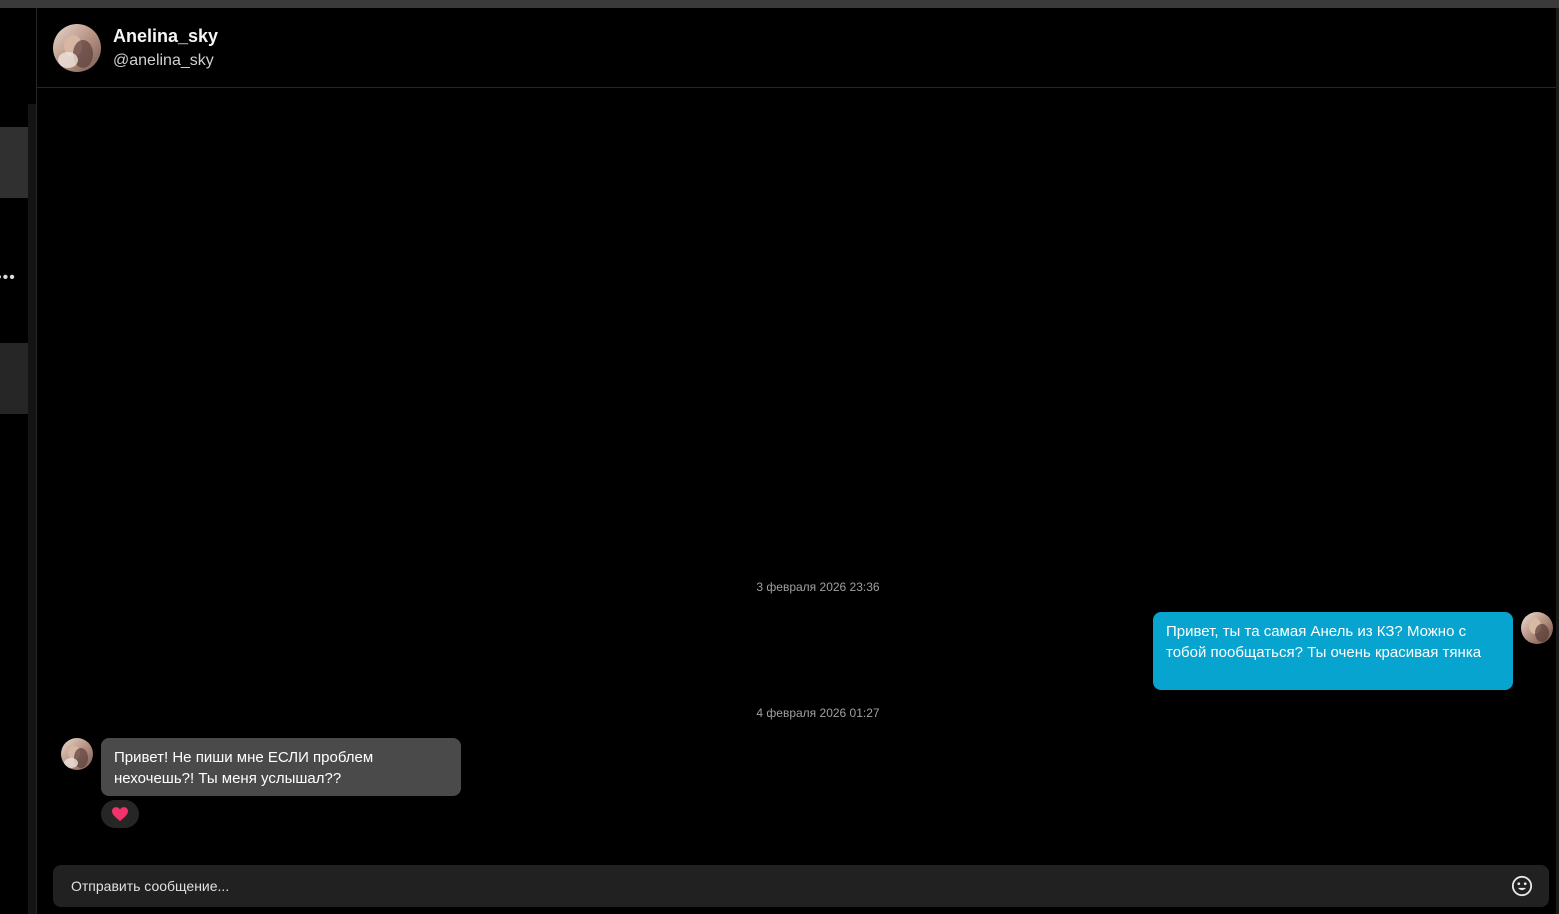 The width and height of the screenshot is (1559, 914). What do you see at coordinates (77, 754) in the screenshot?
I see `contact-avatar-small` at bounding box center [77, 754].